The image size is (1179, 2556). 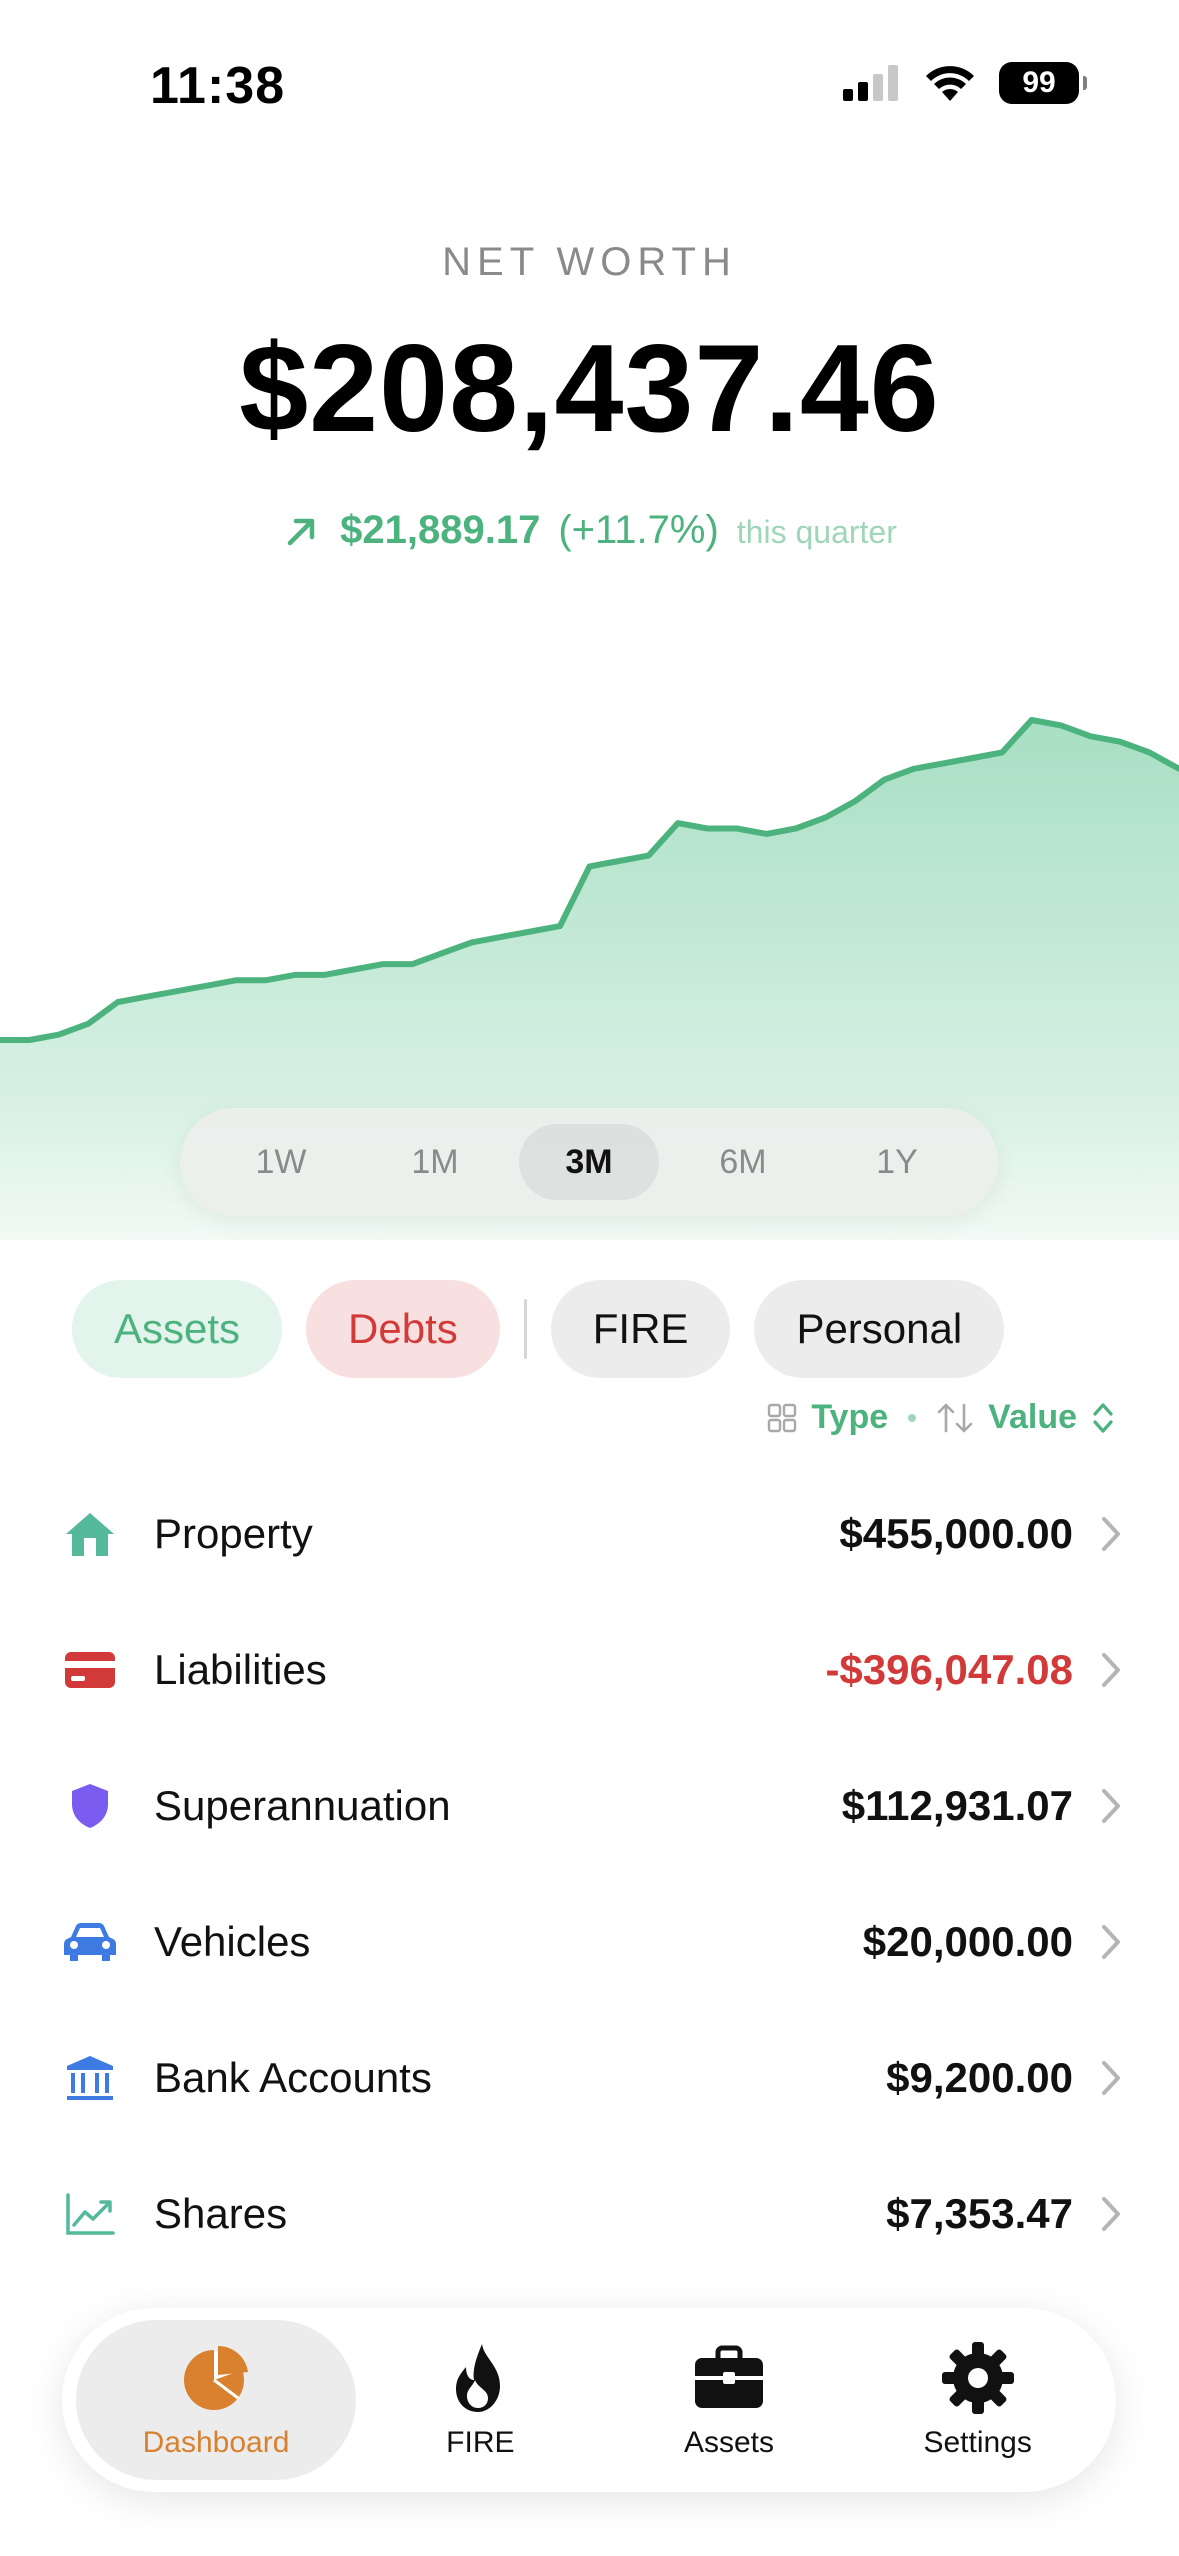 What do you see at coordinates (956, 1533) in the screenshot?
I see `category-value: $455,000.00` at bounding box center [956, 1533].